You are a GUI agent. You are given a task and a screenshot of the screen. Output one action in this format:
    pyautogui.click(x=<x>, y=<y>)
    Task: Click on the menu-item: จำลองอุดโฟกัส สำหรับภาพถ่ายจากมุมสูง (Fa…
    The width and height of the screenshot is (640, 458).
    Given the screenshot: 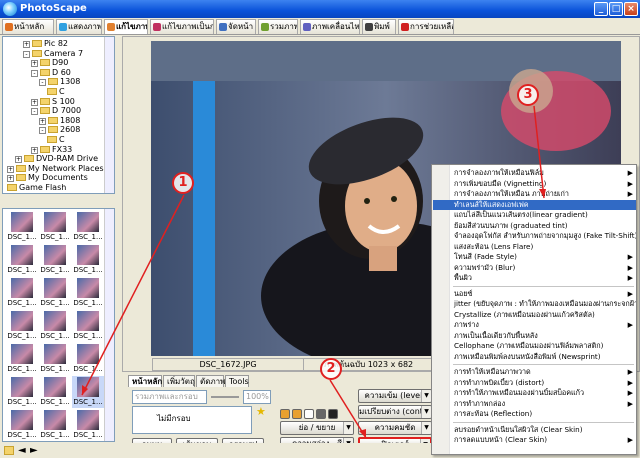 What is the action you would take?
    pyautogui.click(x=543, y=236)
    